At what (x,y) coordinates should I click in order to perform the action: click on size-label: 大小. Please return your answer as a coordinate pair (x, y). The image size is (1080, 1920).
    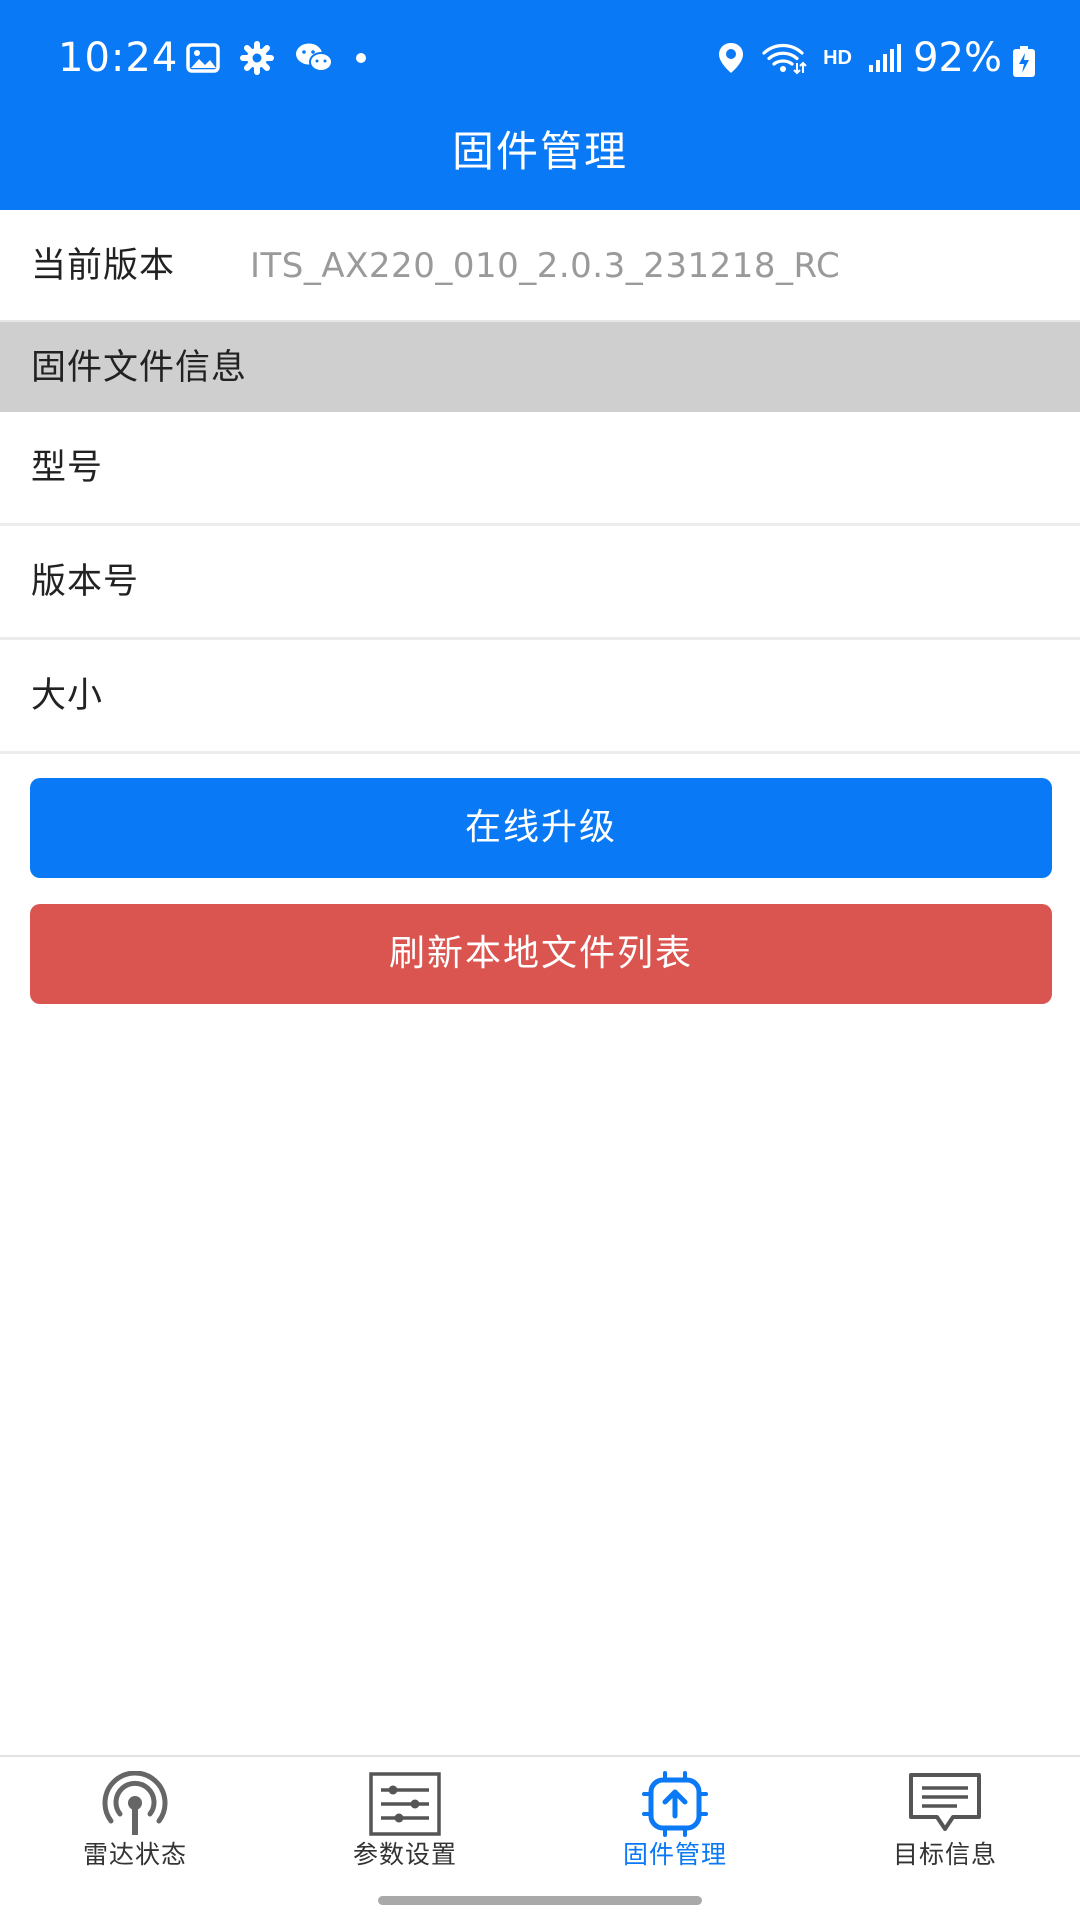
    Looking at the image, I should click on (67, 696).